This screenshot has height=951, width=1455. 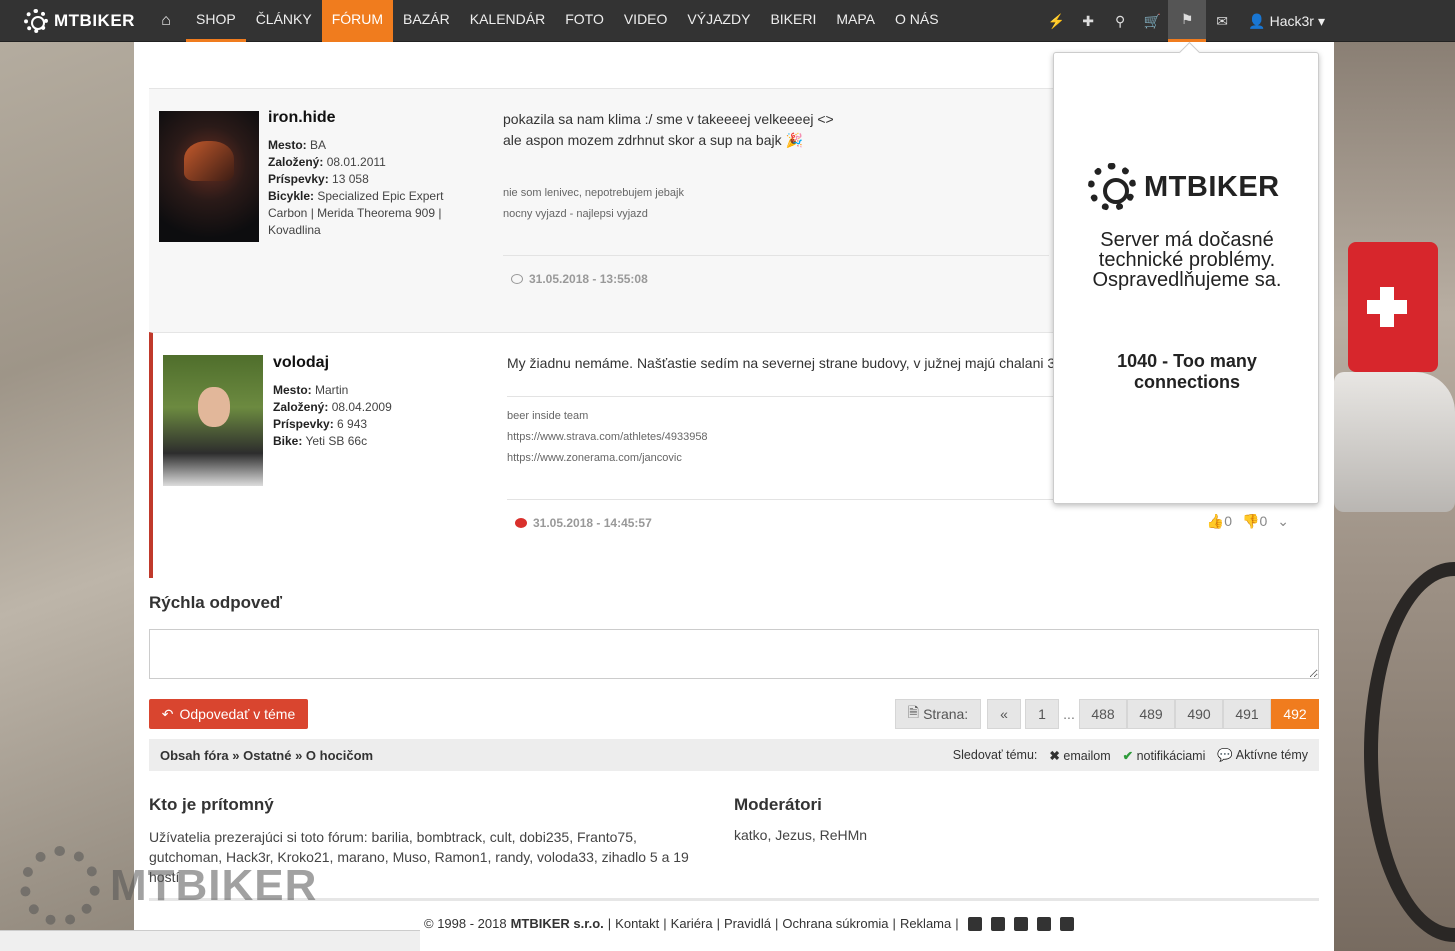 I want to click on thumbs-up-icon: 👍, so click(x=1215, y=521).